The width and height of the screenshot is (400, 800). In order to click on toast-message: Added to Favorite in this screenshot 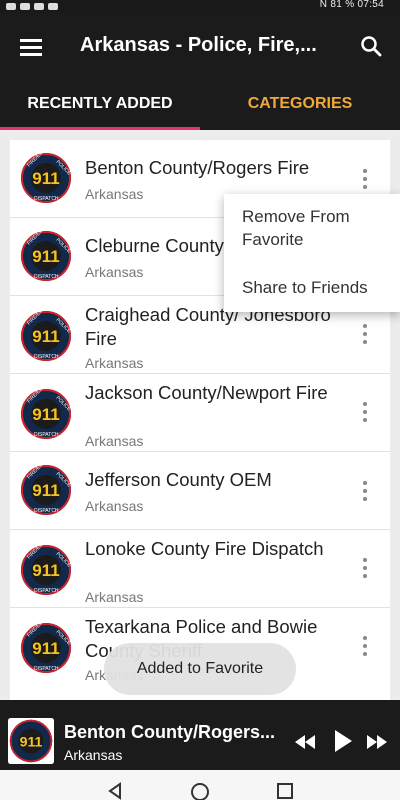, I will do `click(200, 669)`.